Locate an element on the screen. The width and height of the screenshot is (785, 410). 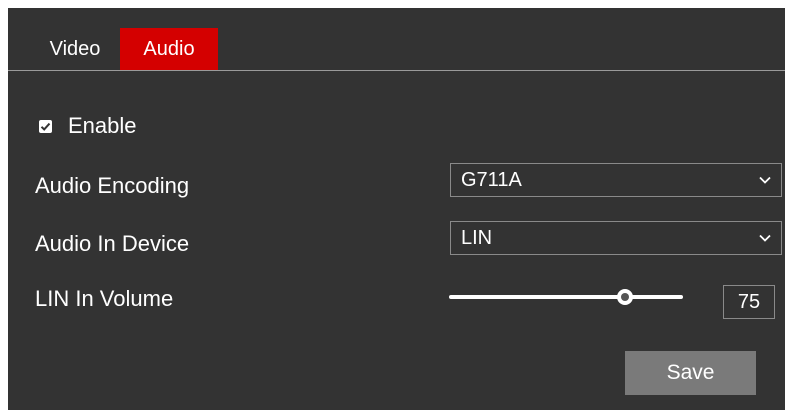
enable-checkbox is located at coordinates (45, 126).